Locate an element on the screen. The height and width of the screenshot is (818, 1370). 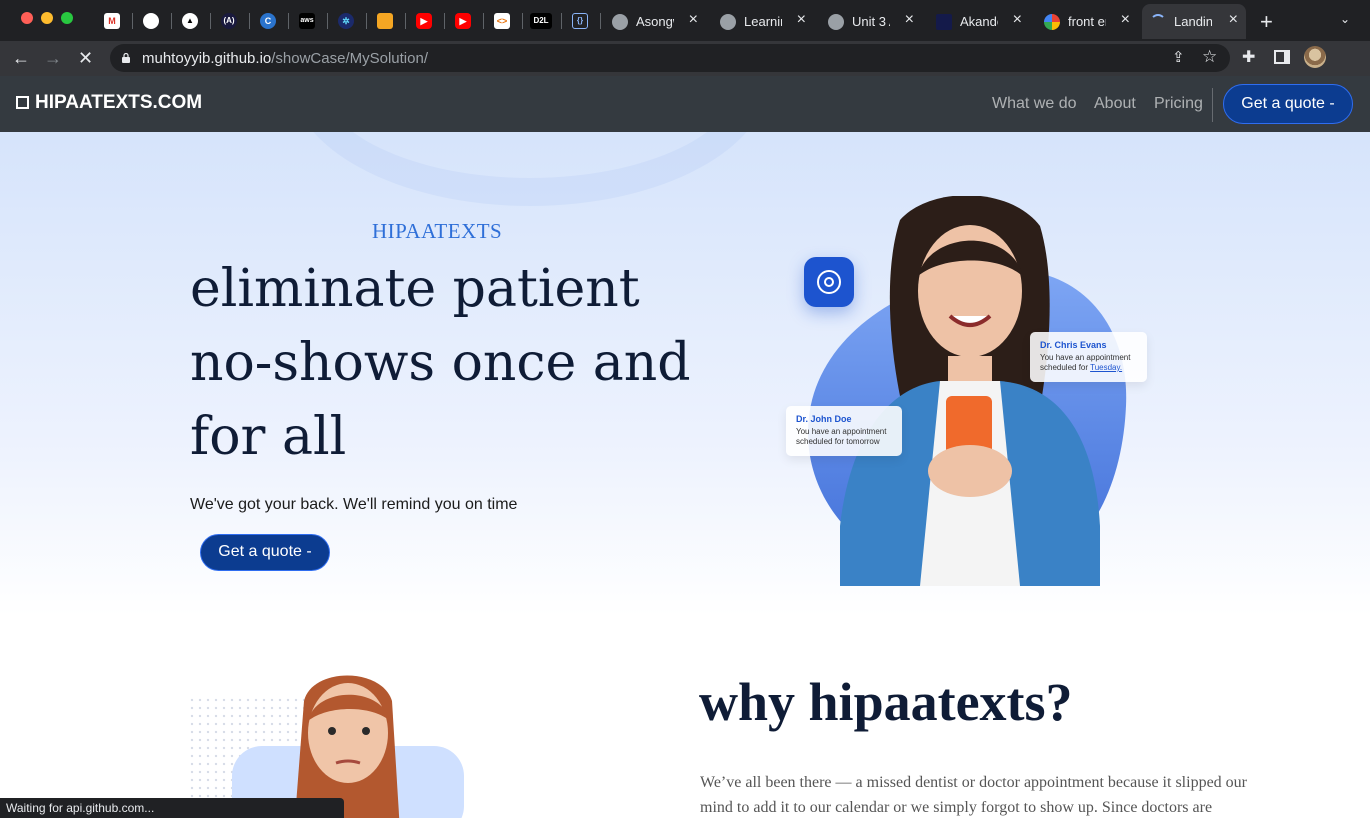
hero-eyebrow: HIPAATEXTS is located at coordinates (437, 231).